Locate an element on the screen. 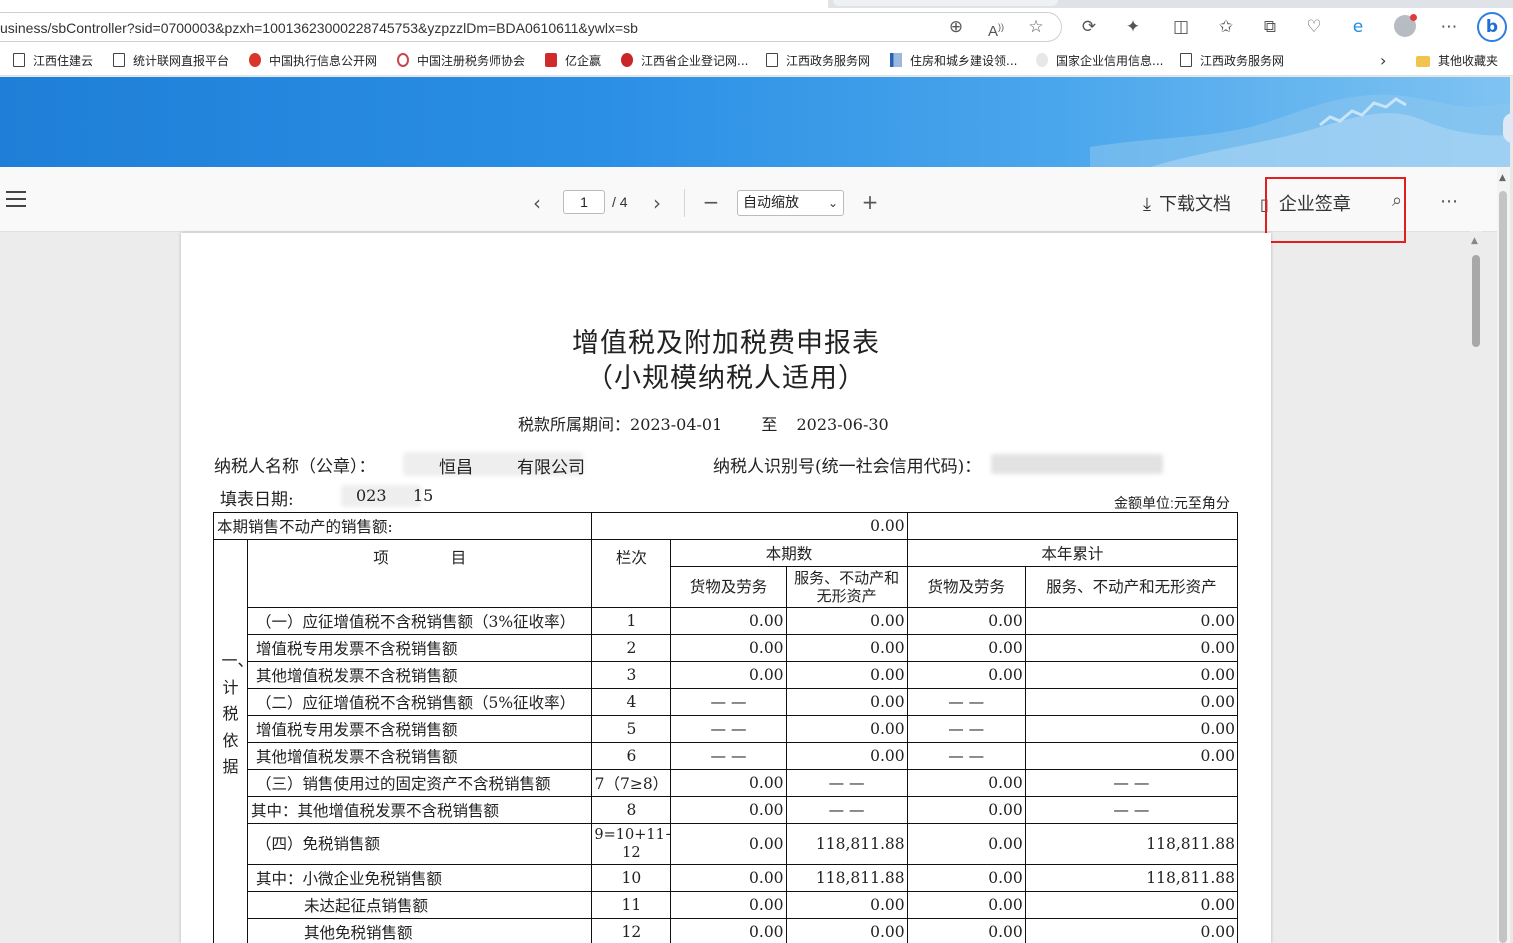 The width and height of the screenshot is (1513, 943). table-row: 增值税专用发票不含税销售额 2 0.00 0.00 0.00 0.00 is located at coordinates (726, 648).